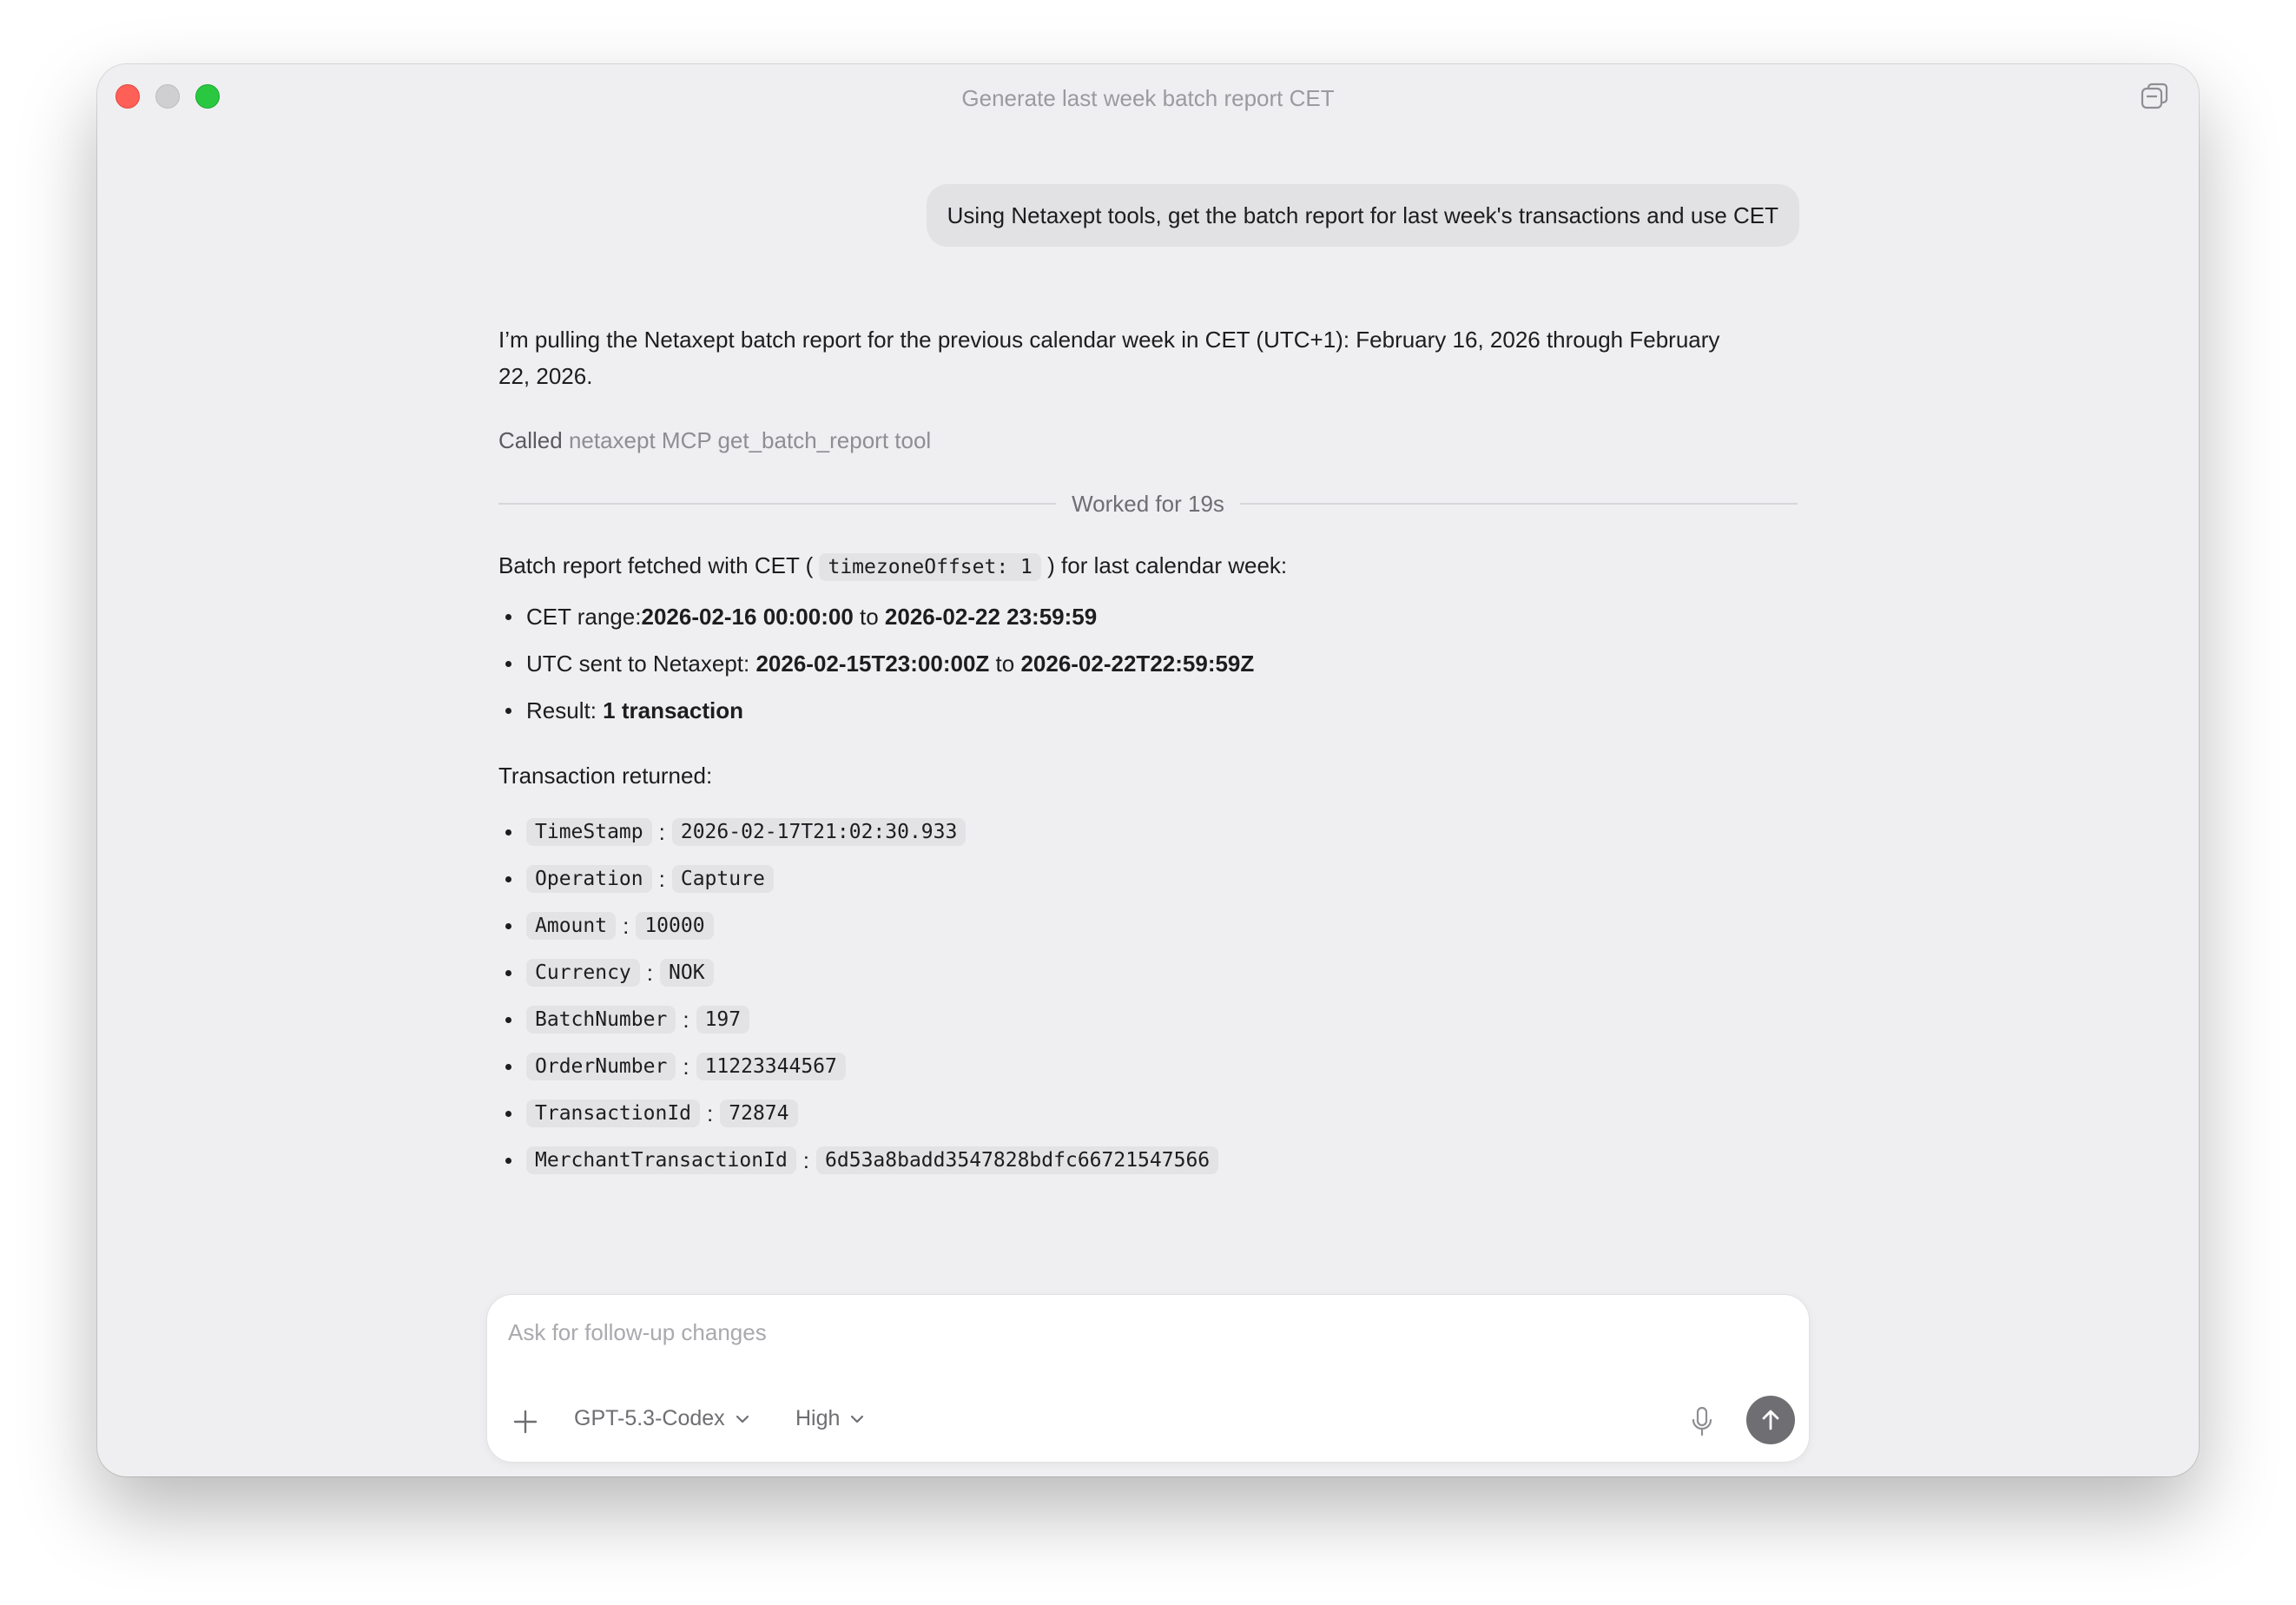 This screenshot has width=2296, height=1605. I want to click on arrow-up-icon, so click(1771, 1420).